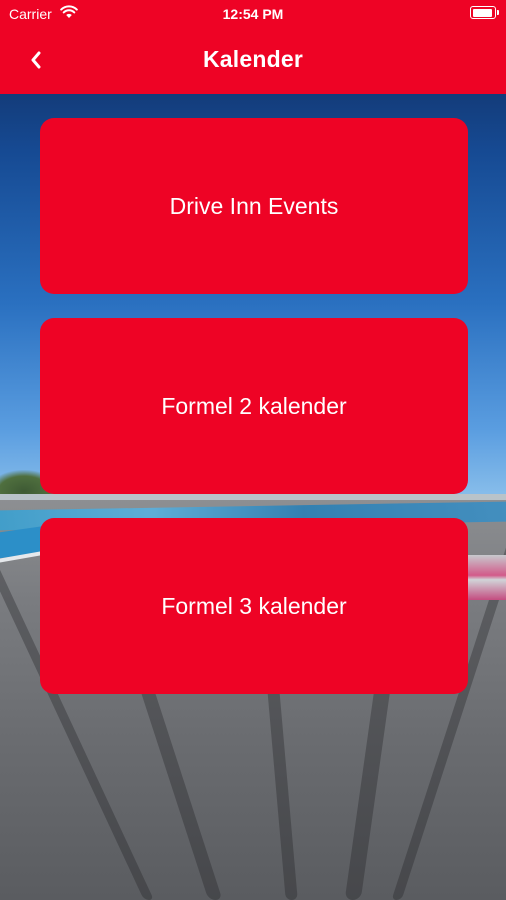 This screenshot has width=506, height=900. I want to click on menu-item-label: Formel 2 kalender, so click(254, 405).